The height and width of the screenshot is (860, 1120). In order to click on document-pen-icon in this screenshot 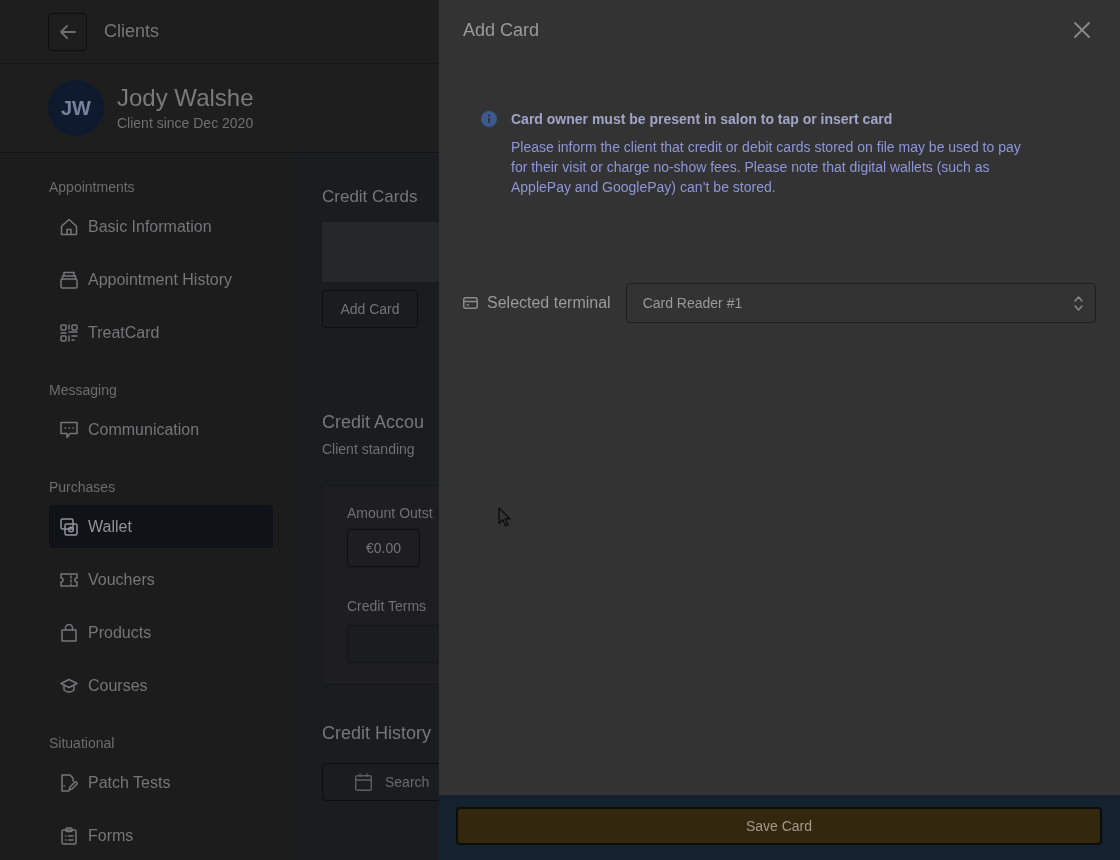, I will do `click(69, 782)`.